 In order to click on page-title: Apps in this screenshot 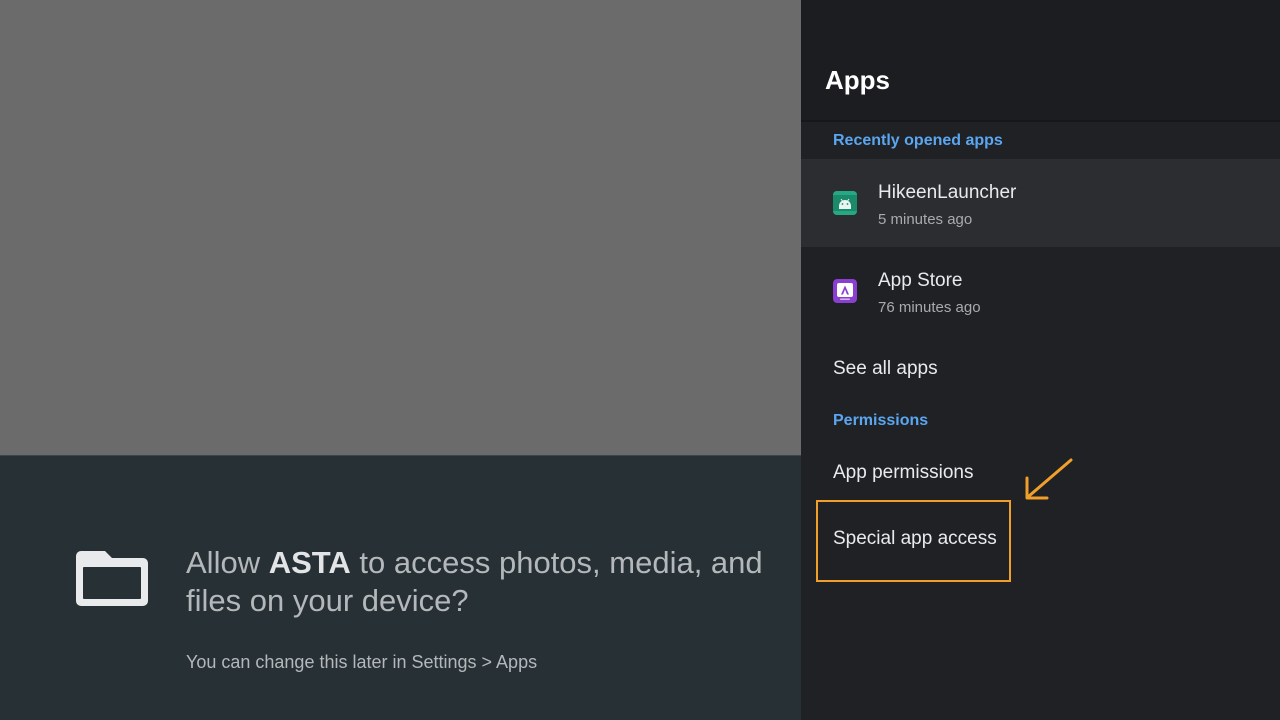, I will do `click(857, 80)`.